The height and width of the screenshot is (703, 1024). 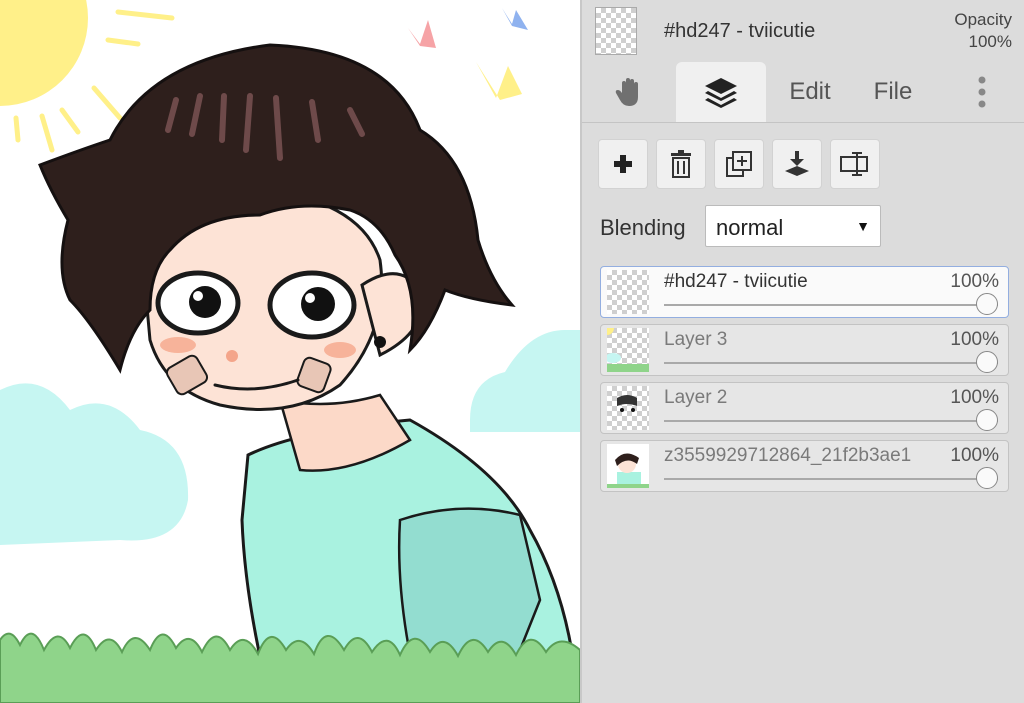 I want to click on layer-item: #hd247 - tviicutie 100%, so click(x=804, y=292).